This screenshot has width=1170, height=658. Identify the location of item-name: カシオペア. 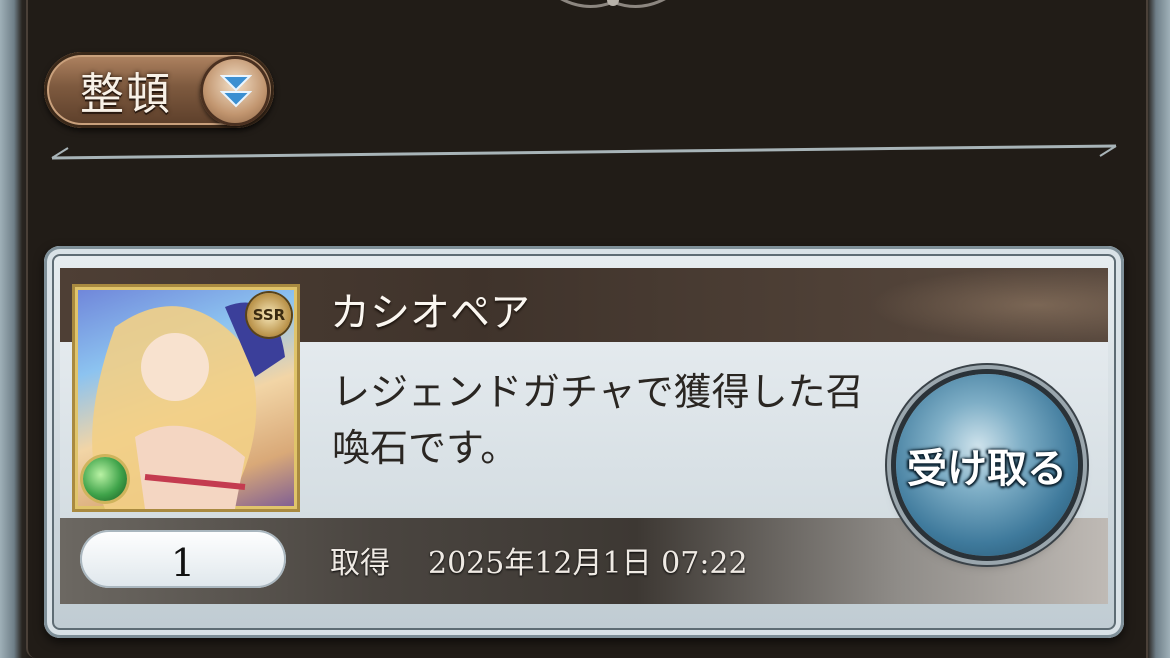
(430, 313).